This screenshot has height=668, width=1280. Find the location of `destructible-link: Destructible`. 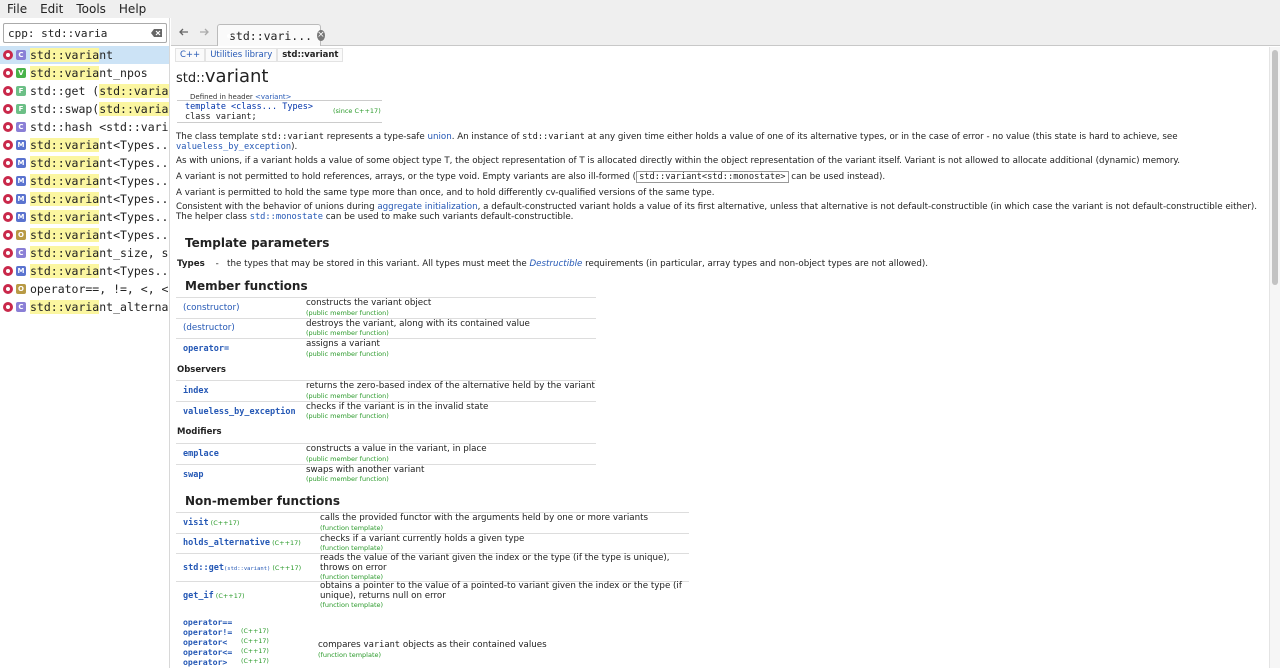

destructible-link: Destructible is located at coordinates (555, 264).